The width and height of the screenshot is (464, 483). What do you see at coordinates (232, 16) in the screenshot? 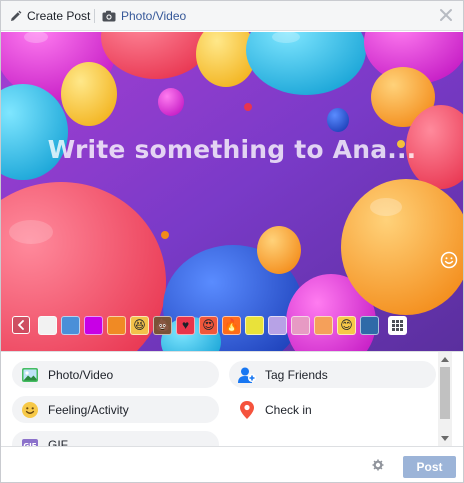
I see `dialog-header: Create Post Photo/Video` at bounding box center [232, 16].